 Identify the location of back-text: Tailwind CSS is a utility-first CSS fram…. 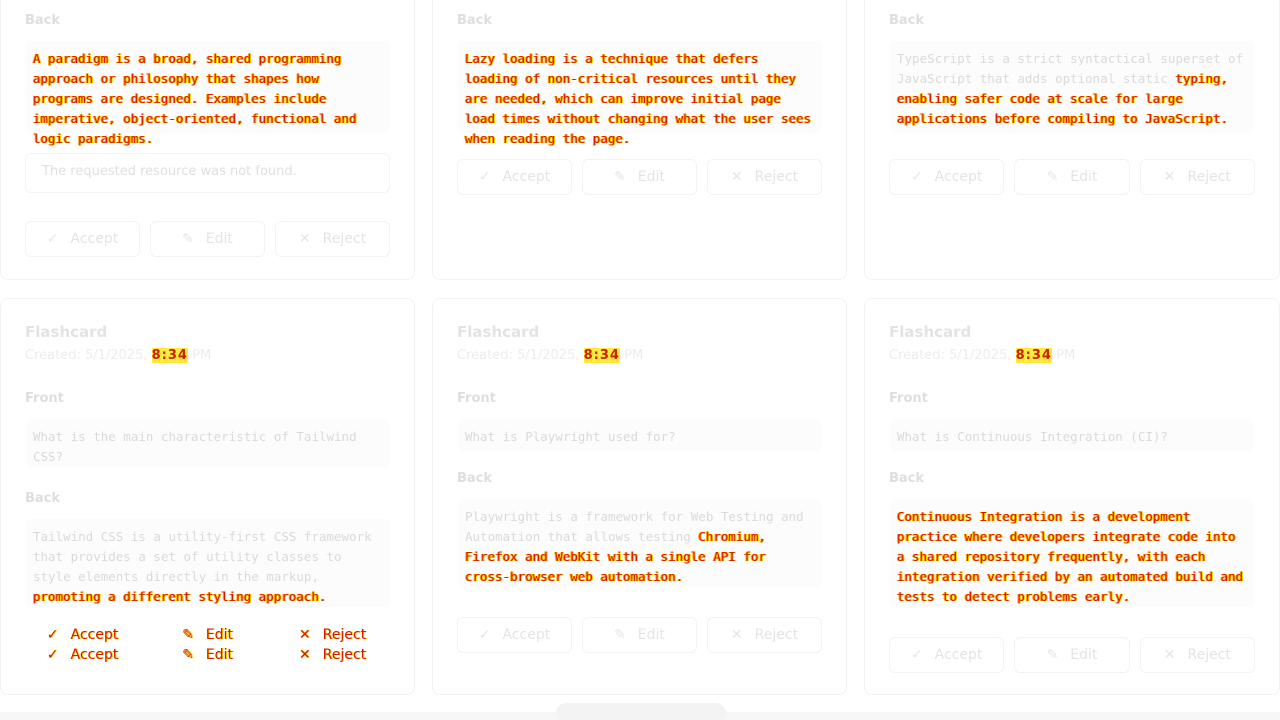
(207, 563).